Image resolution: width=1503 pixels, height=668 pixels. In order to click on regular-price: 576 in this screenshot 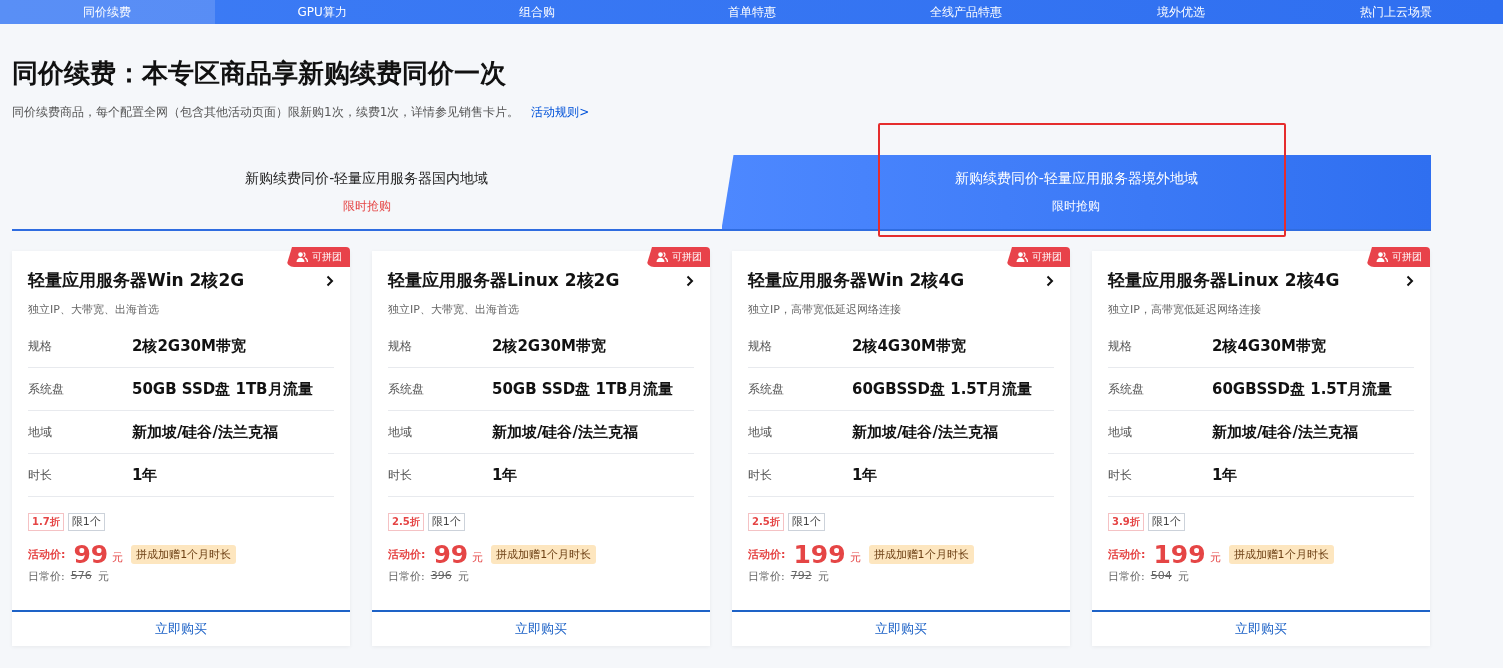, I will do `click(81, 576)`.